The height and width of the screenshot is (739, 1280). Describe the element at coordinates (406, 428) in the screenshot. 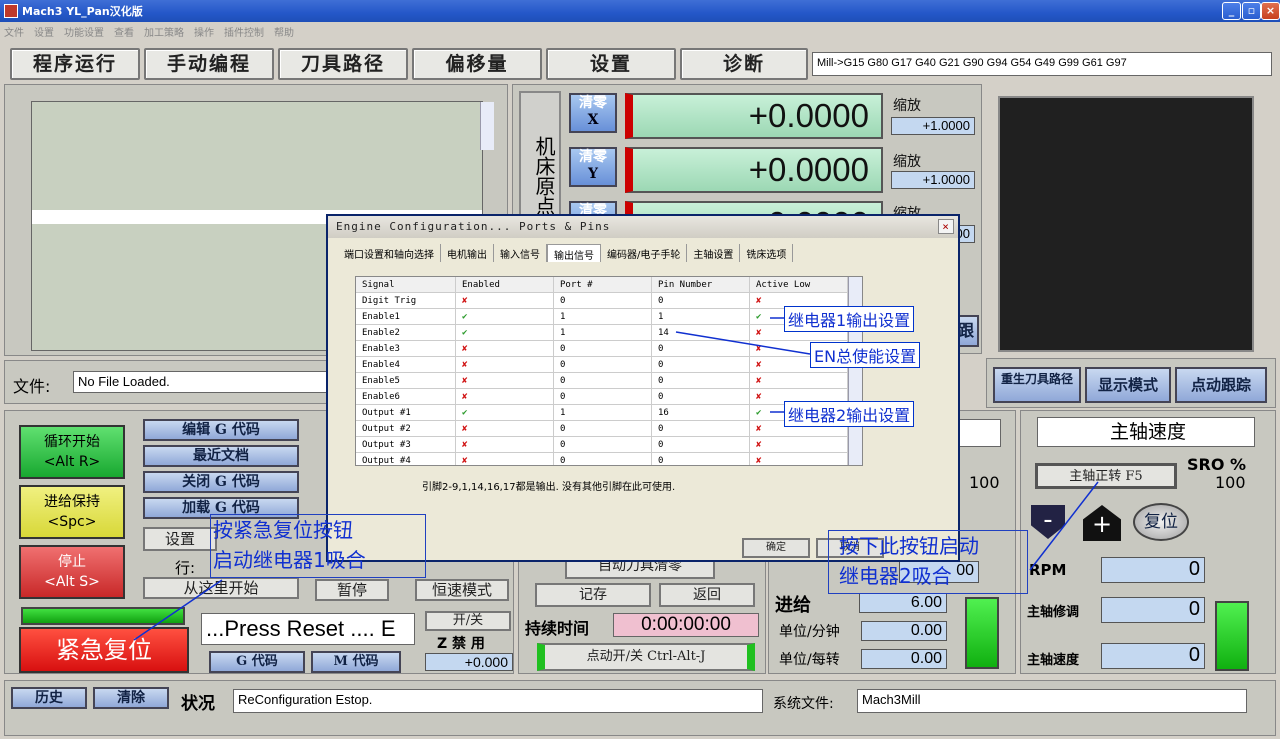

I see `signal-name: Output #2` at that location.